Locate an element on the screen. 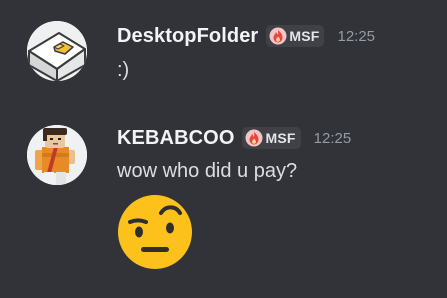 The image size is (447, 298). avatar-kebabcoo is located at coordinates (57, 155).